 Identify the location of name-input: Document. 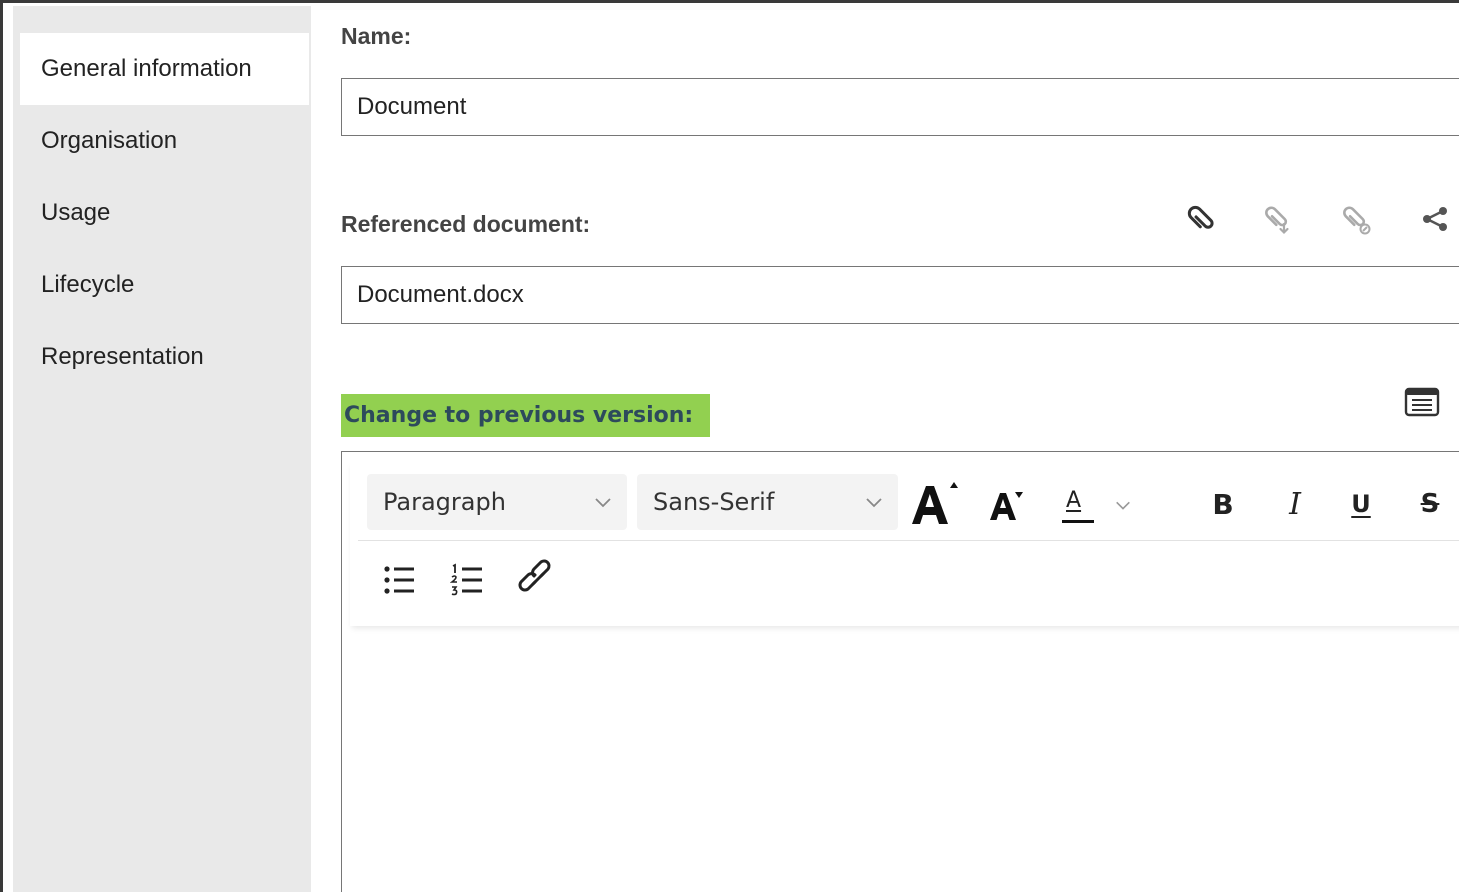
(900, 107).